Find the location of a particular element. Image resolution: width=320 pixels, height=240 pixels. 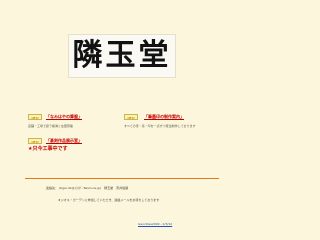

desc-brush-ink-seal: すべての筆・墨・印を一点ずつ受注制作しております is located at coordinates (160, 126).